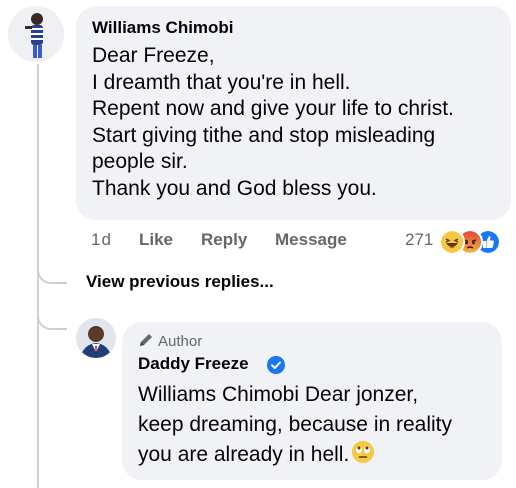 The height and width of the screenshot is (488, 516). What do you see at coordinates (180, 341) in the screenshot?
I see `author-badge-label: Author` at bounding box center [180, 341].